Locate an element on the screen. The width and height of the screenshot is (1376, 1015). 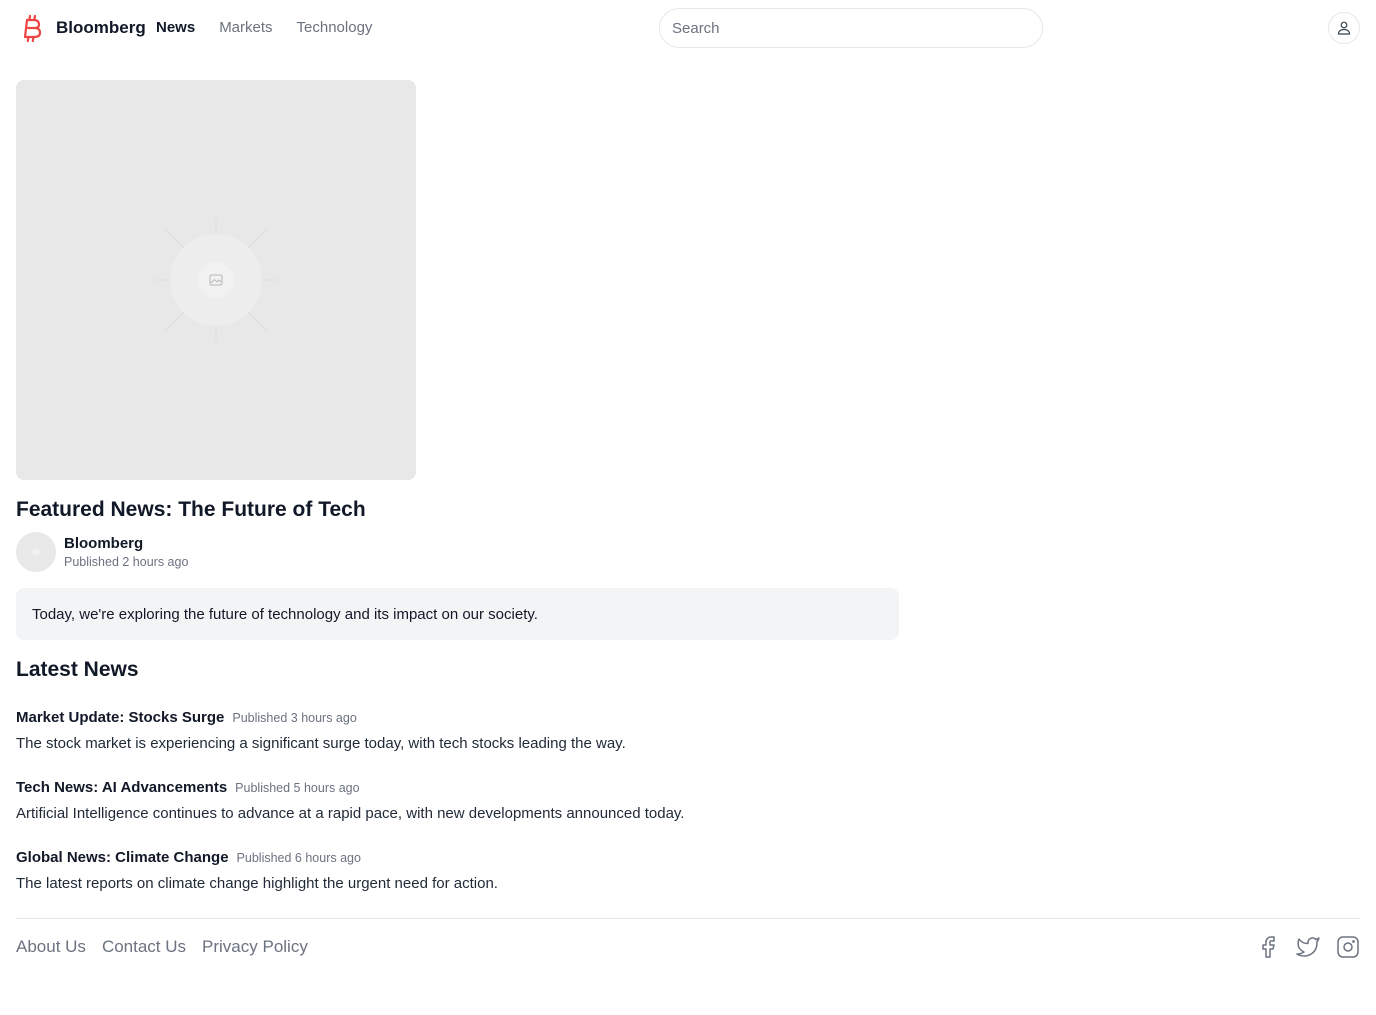
user-icon is located at coordinates (1344, 28).